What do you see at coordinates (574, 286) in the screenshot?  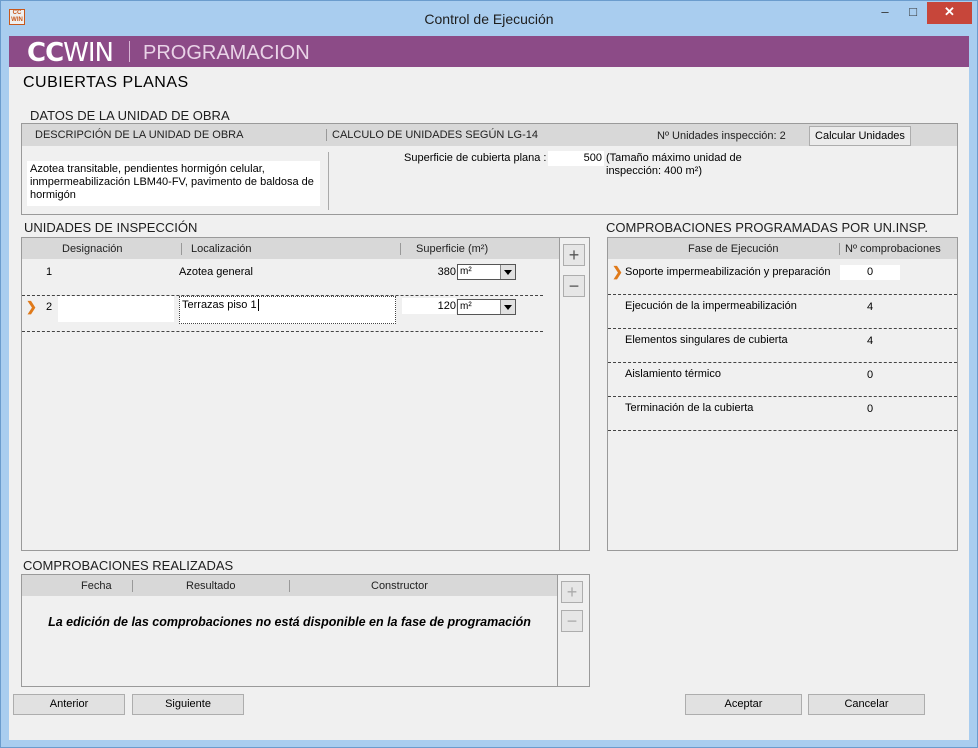 I see `remove-unidad-button: −` at bounding box center [574, 286].